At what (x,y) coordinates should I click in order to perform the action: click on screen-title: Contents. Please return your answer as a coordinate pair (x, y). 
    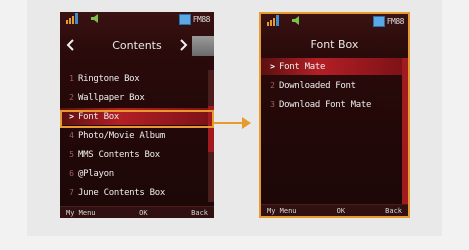
    Looking at the image, I should click on (137, 45).